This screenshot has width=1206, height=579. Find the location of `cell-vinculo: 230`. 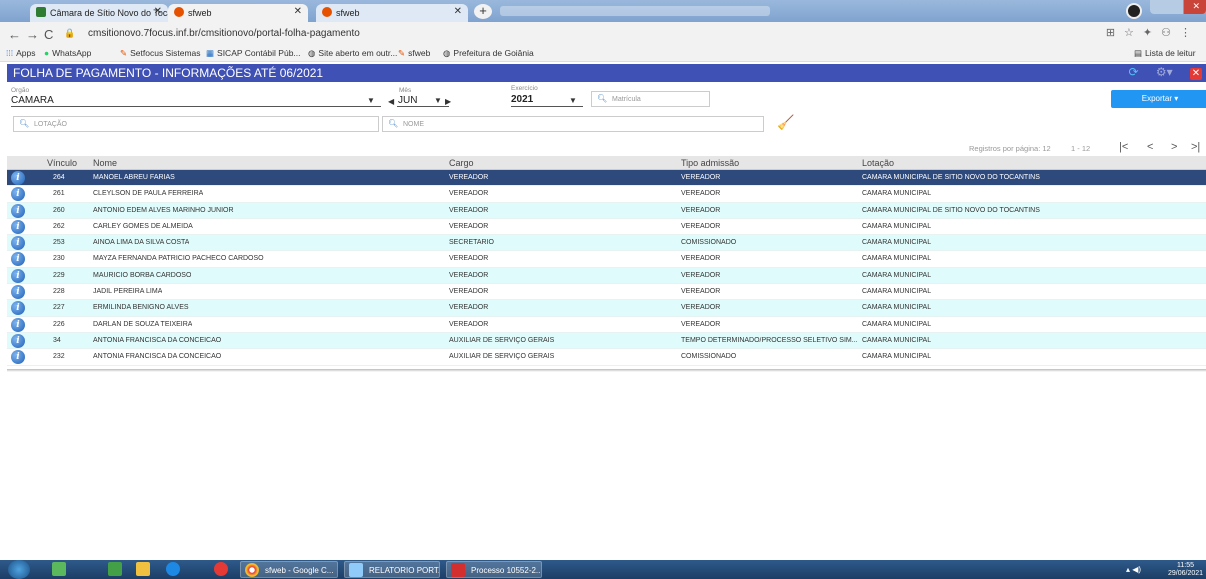

cell-vinculo: 230 is located at coordinates (59, 259).